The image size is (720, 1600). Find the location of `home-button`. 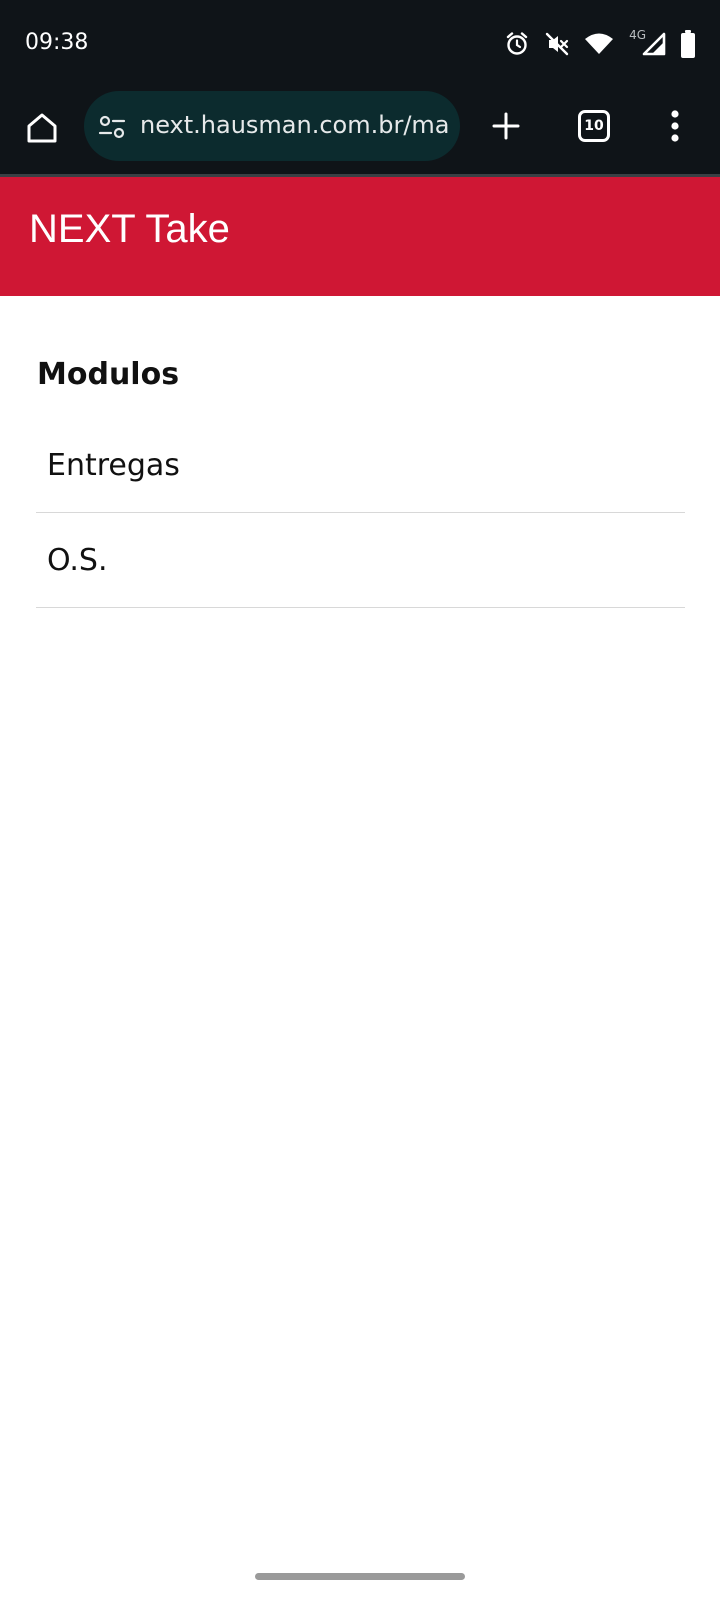

home-button is located at coordinates (42, 128).